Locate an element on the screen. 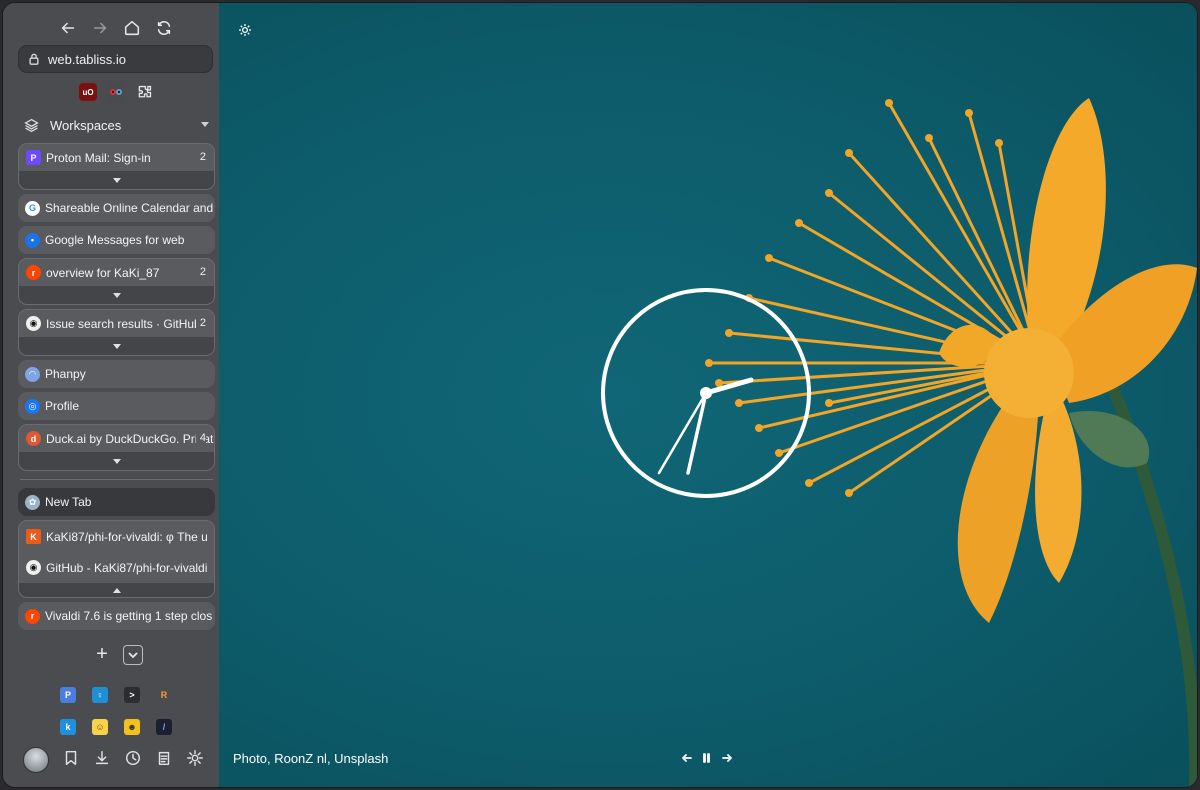 The image size is (1200, 790). home-button is located at coordinates (132, 28).